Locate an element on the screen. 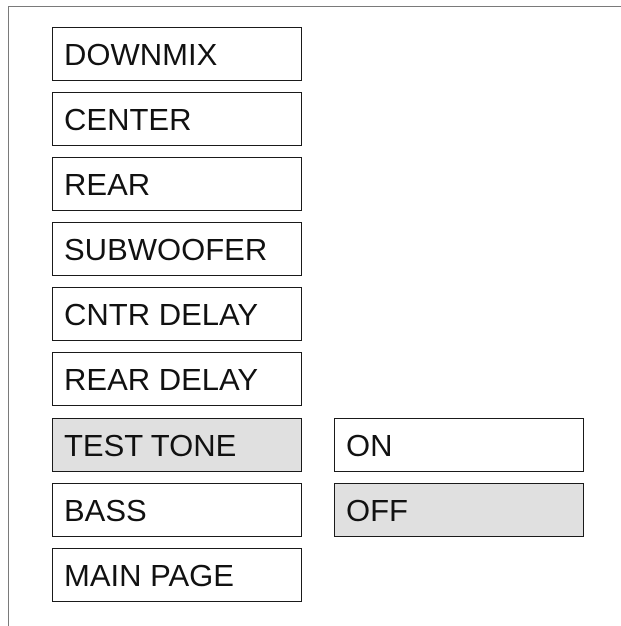  menu-item-cntr-delay: CNTR DELAY is located at coordinates (177, 314).